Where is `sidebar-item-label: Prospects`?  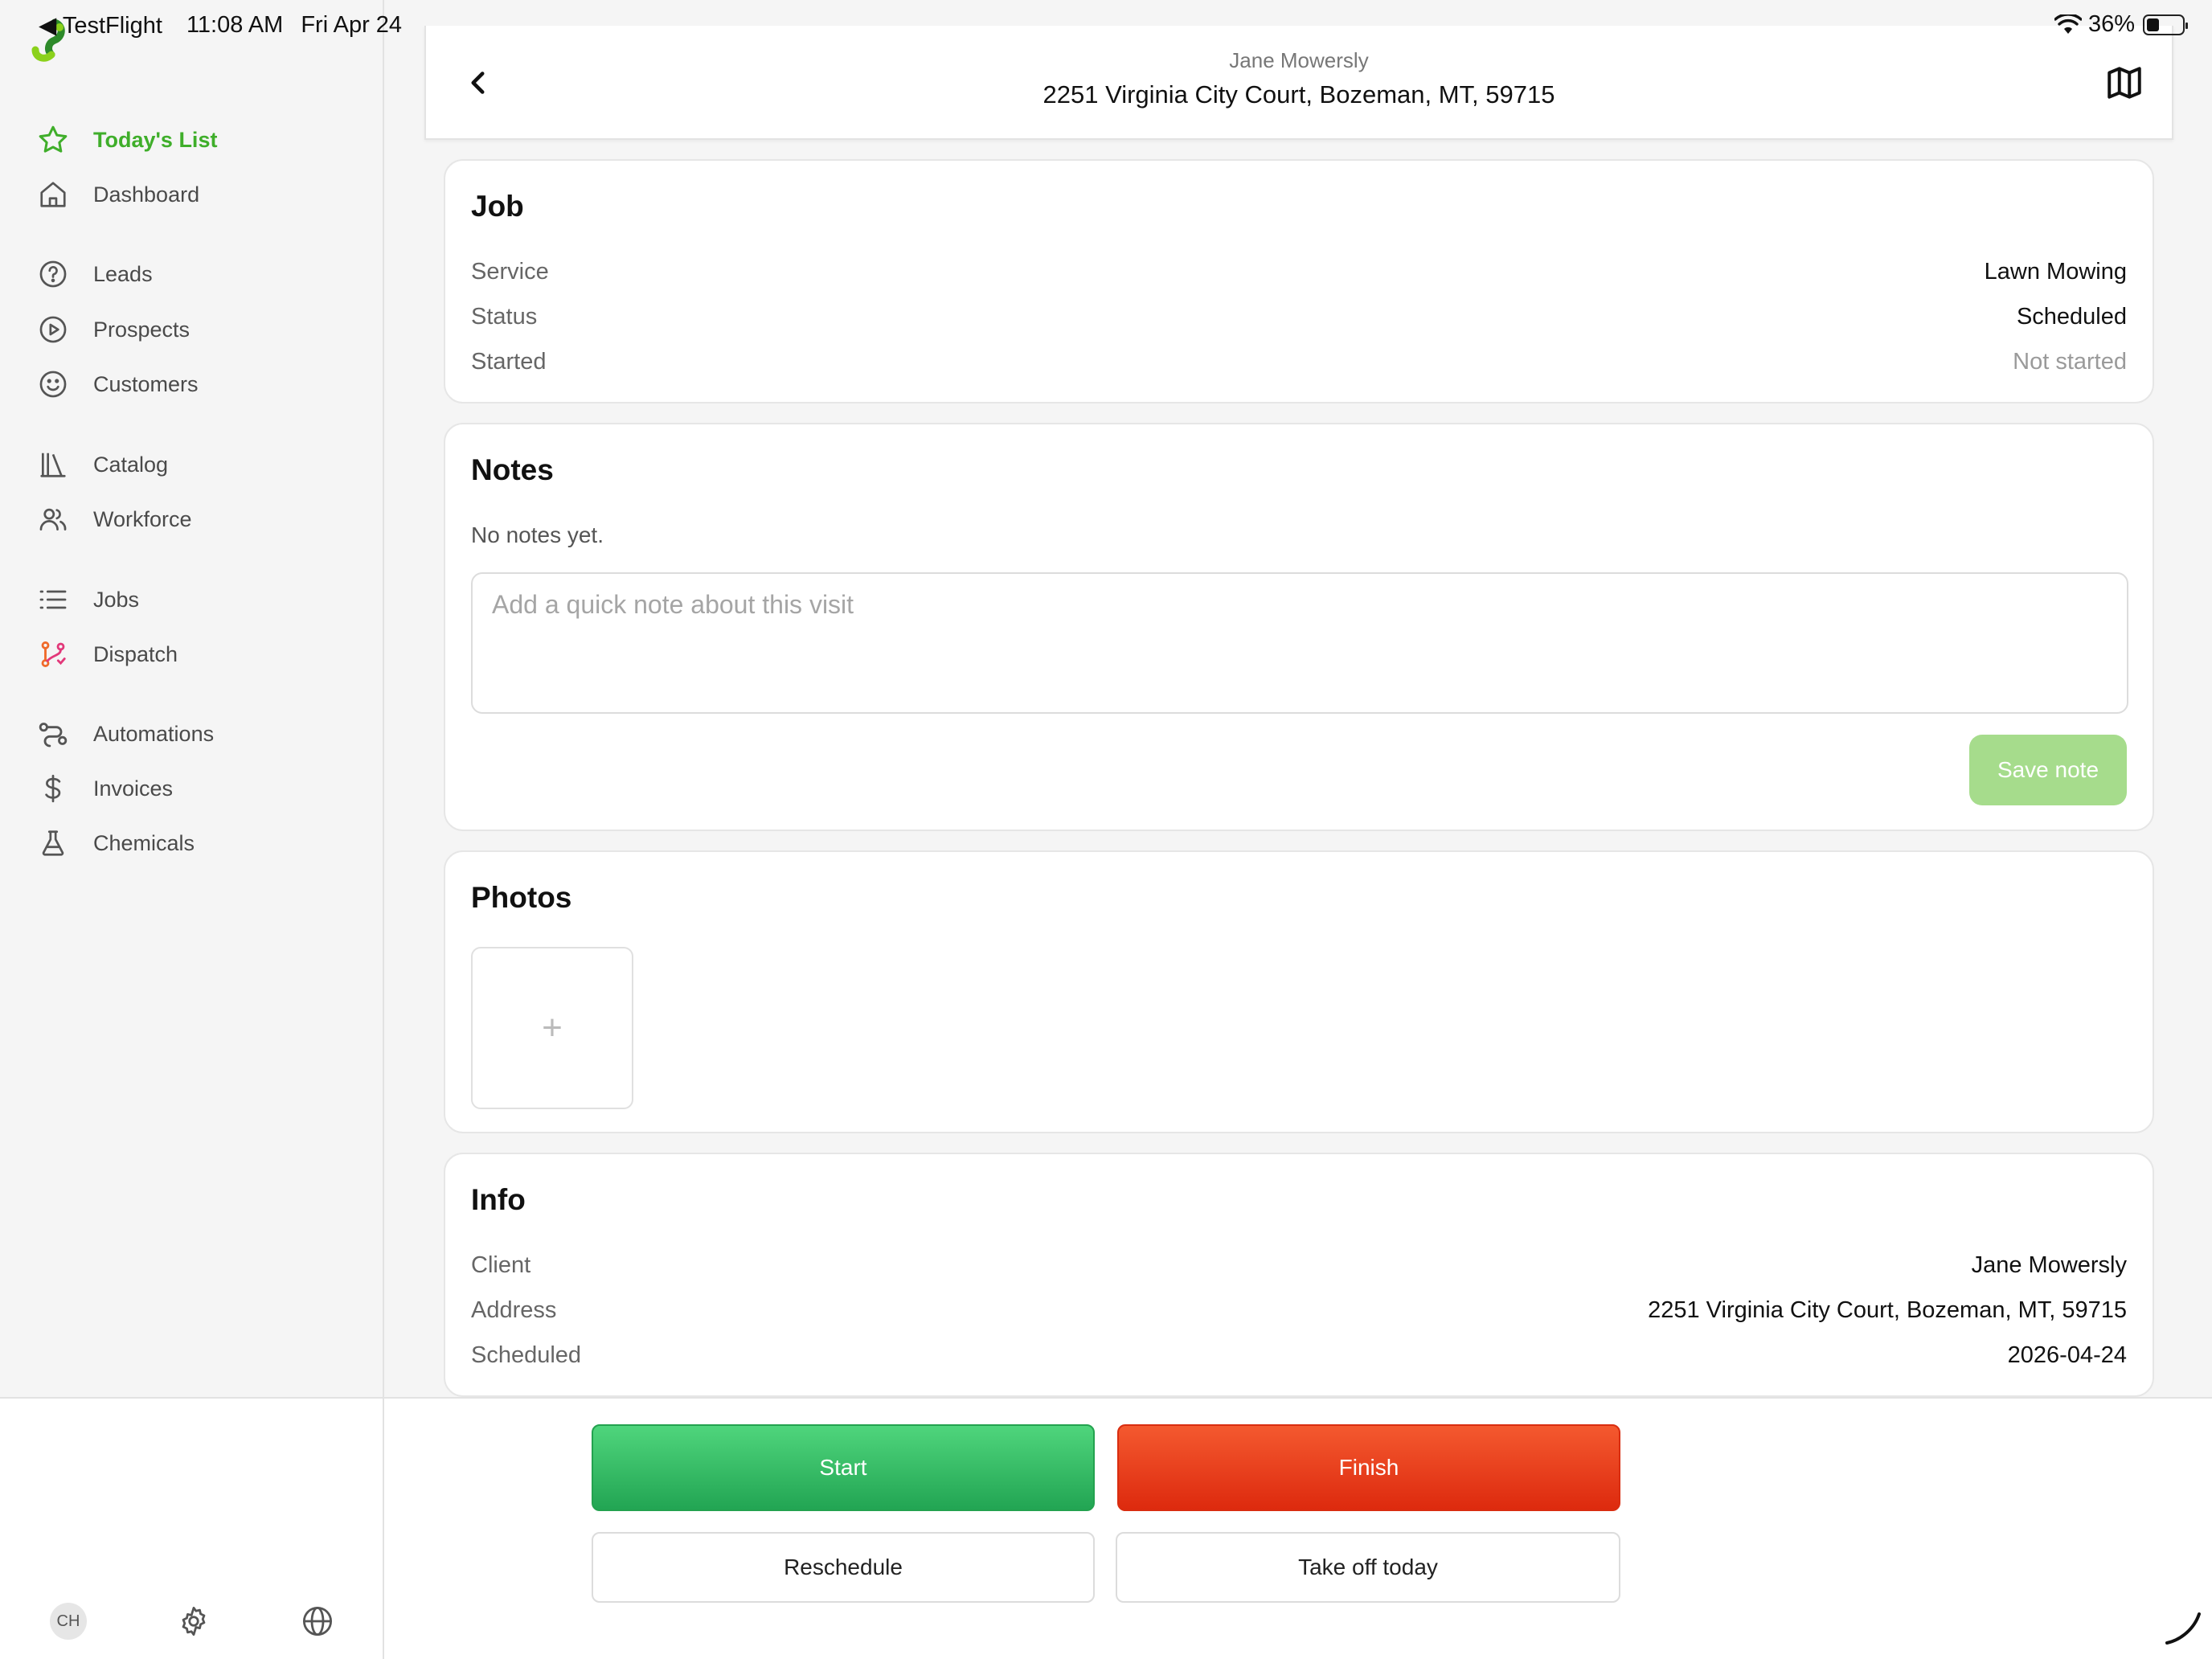 sidebar-item-label: Prospects is located at coordinates (141, 329).